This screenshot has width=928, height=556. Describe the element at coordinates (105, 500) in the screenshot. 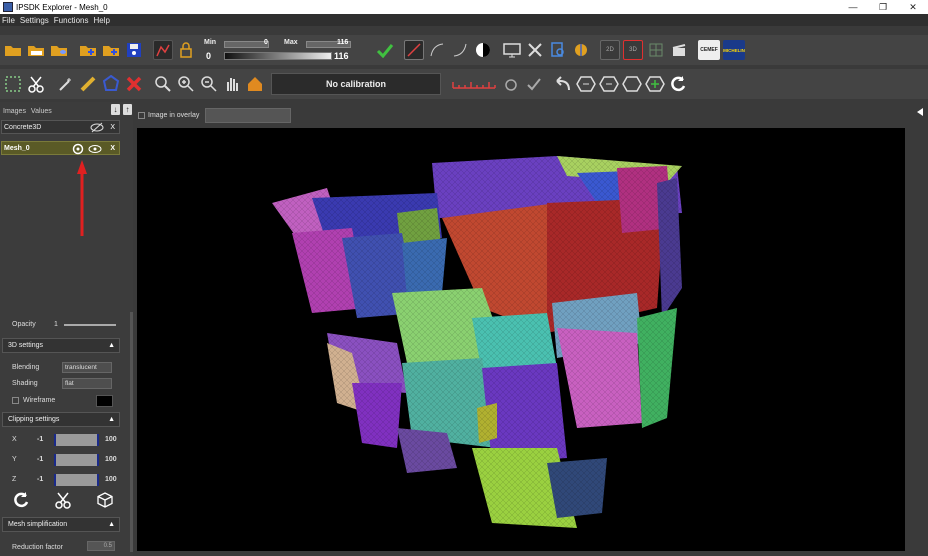

I see `cube-icon` at that location.